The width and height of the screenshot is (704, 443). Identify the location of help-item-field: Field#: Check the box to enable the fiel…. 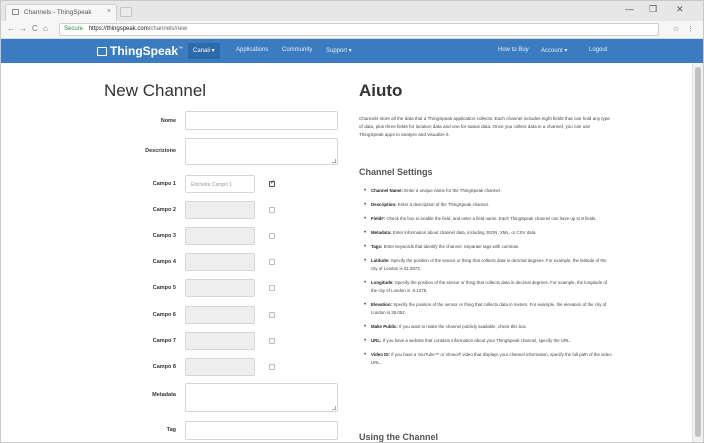
(488, 219).